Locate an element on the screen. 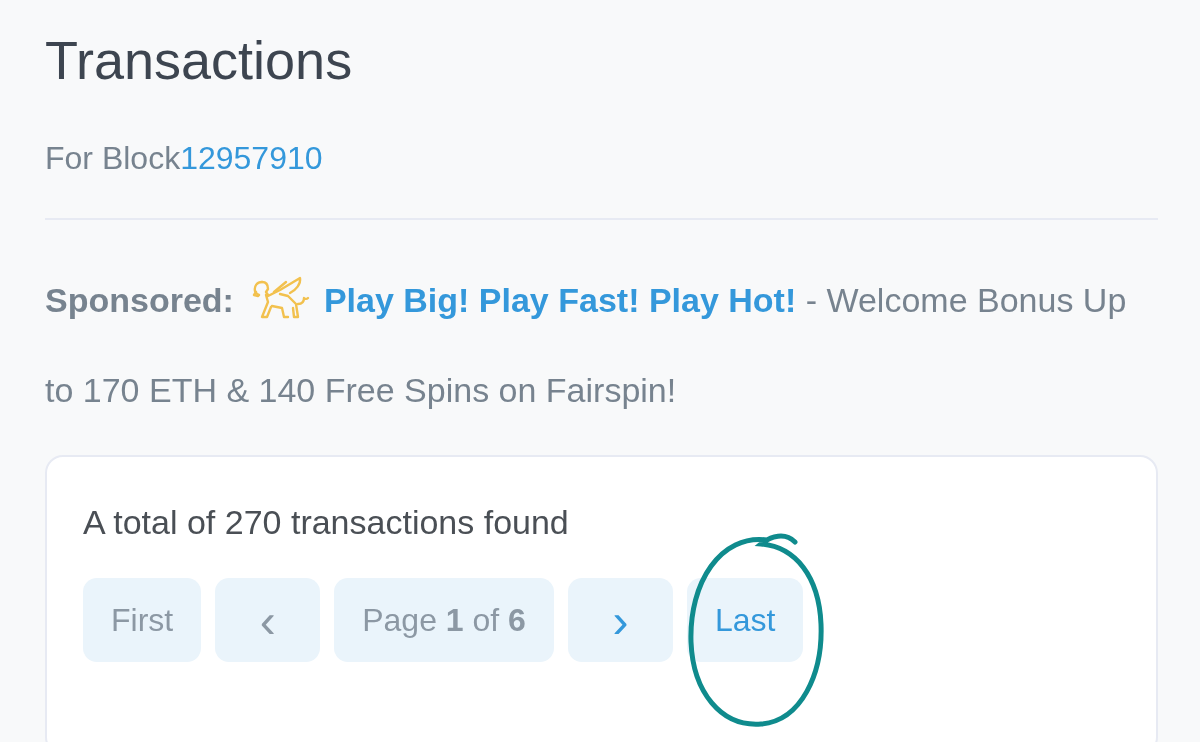 Image resolution: width=1200 pixels, height=742 pixels. page-button: Last is located at coordinates (745, 620).